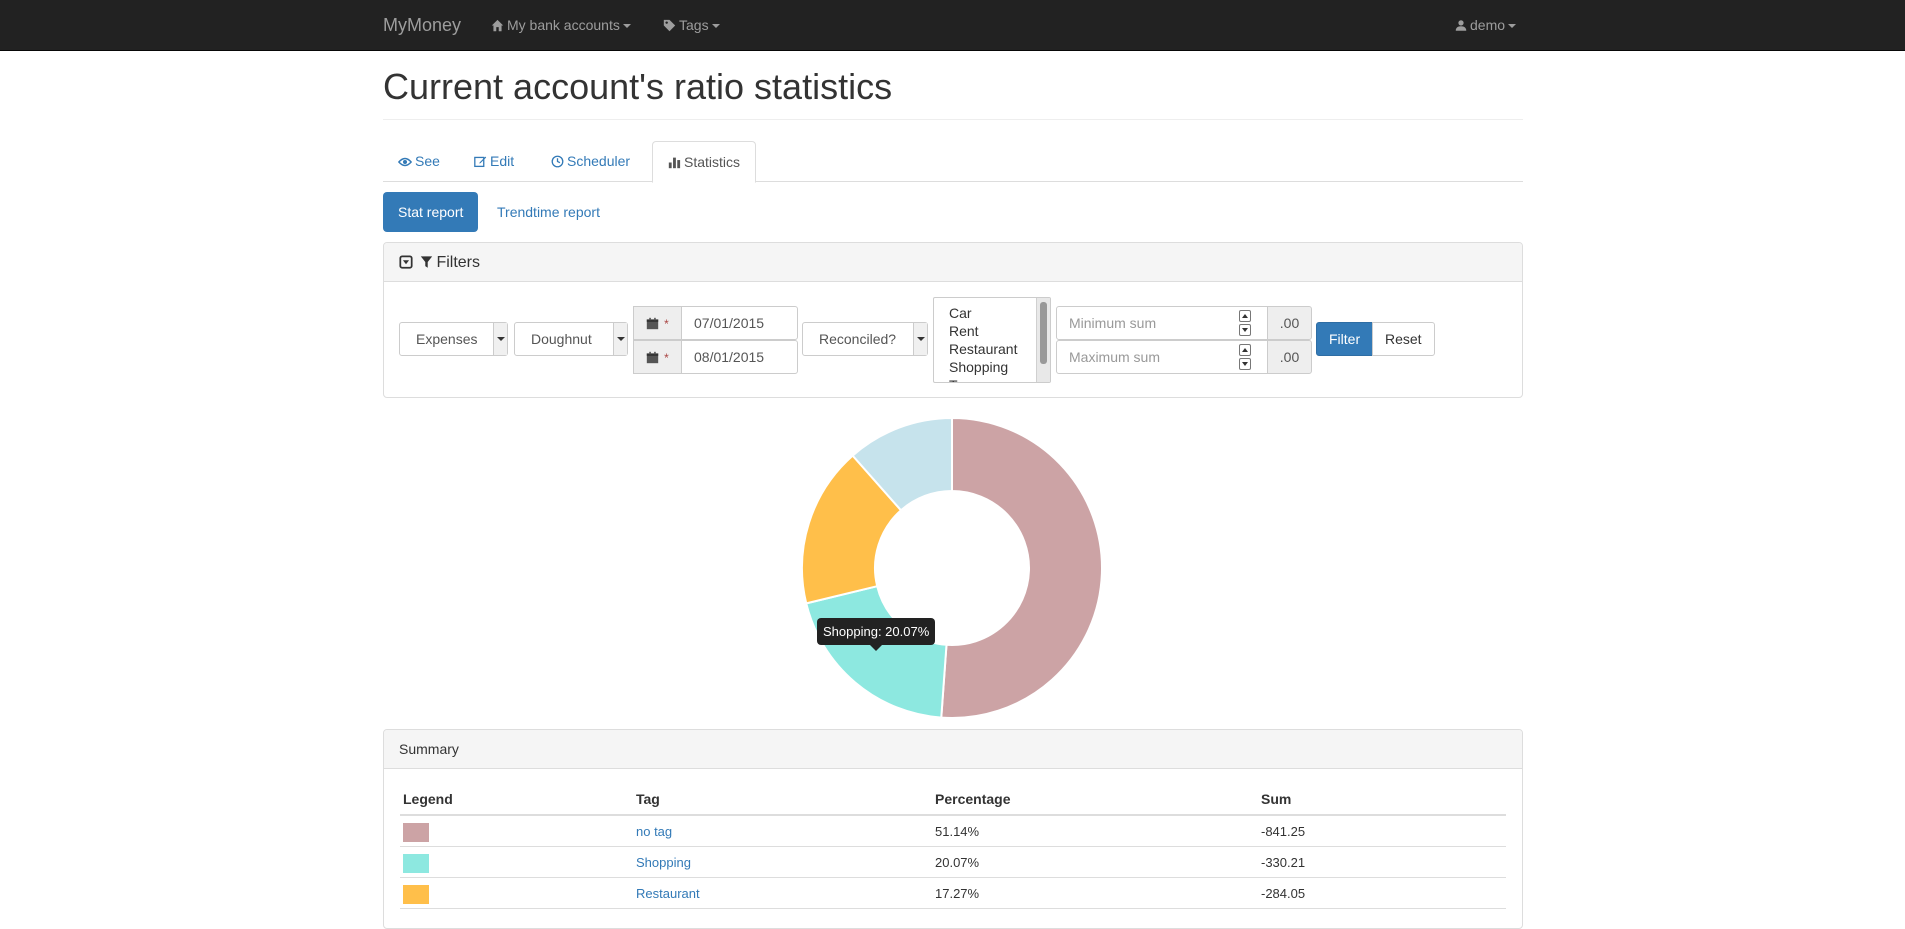 The image size is (1905, 929). Describe the element at coordinates (674, 163) in the screenshot. I see `bar-chart-icon` at that location.